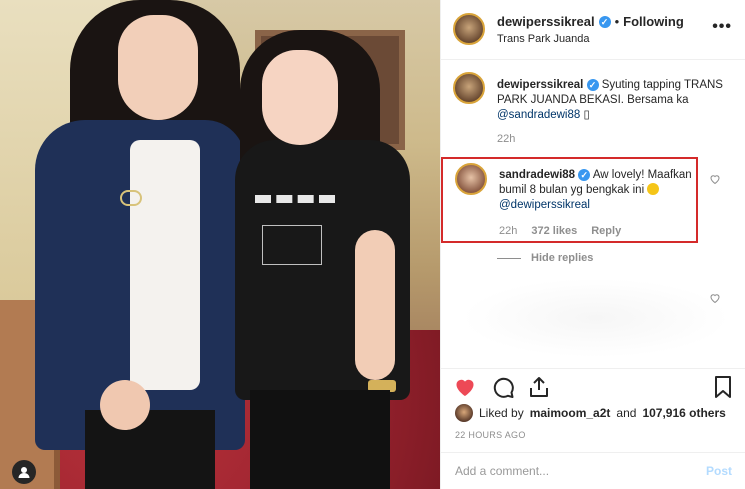 The width and height of the screenshot is (745, 489). What do you see at coordinates (506, 139) in the screenshot?
I see `caption-time: 22h` at bounding box center [506, 139].